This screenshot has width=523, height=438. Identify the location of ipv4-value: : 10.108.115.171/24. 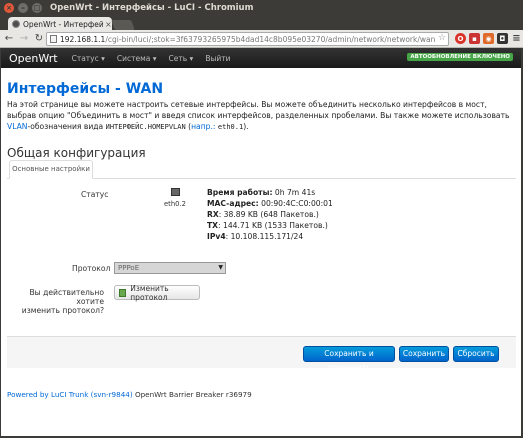
(264, 236).